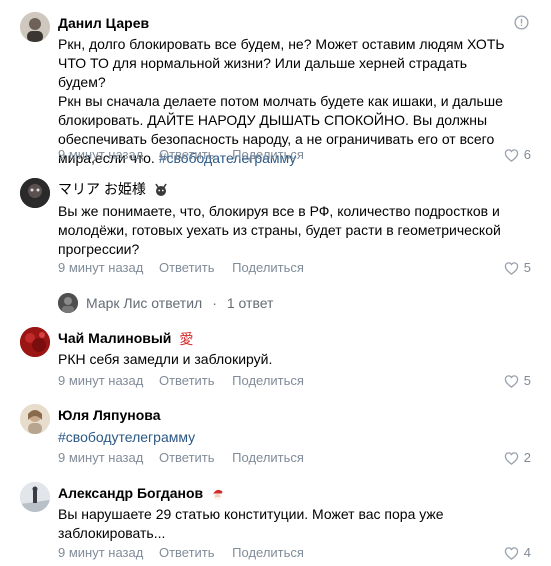 Image resolution: width=551 pixels, height=566 pixels. Describe the element at coordinates (250, 303) in the screenshot. I see `reply-count: 1 ответ` at that location.